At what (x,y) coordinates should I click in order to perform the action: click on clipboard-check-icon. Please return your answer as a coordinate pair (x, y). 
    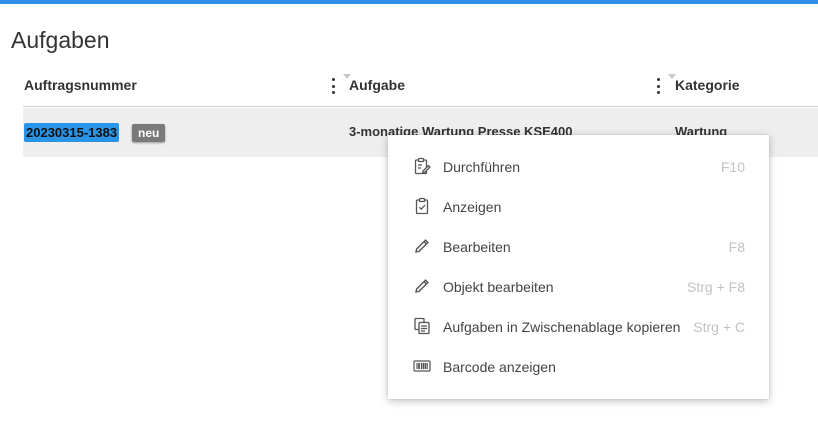
    Looking at the image, I should click on (422, 206).